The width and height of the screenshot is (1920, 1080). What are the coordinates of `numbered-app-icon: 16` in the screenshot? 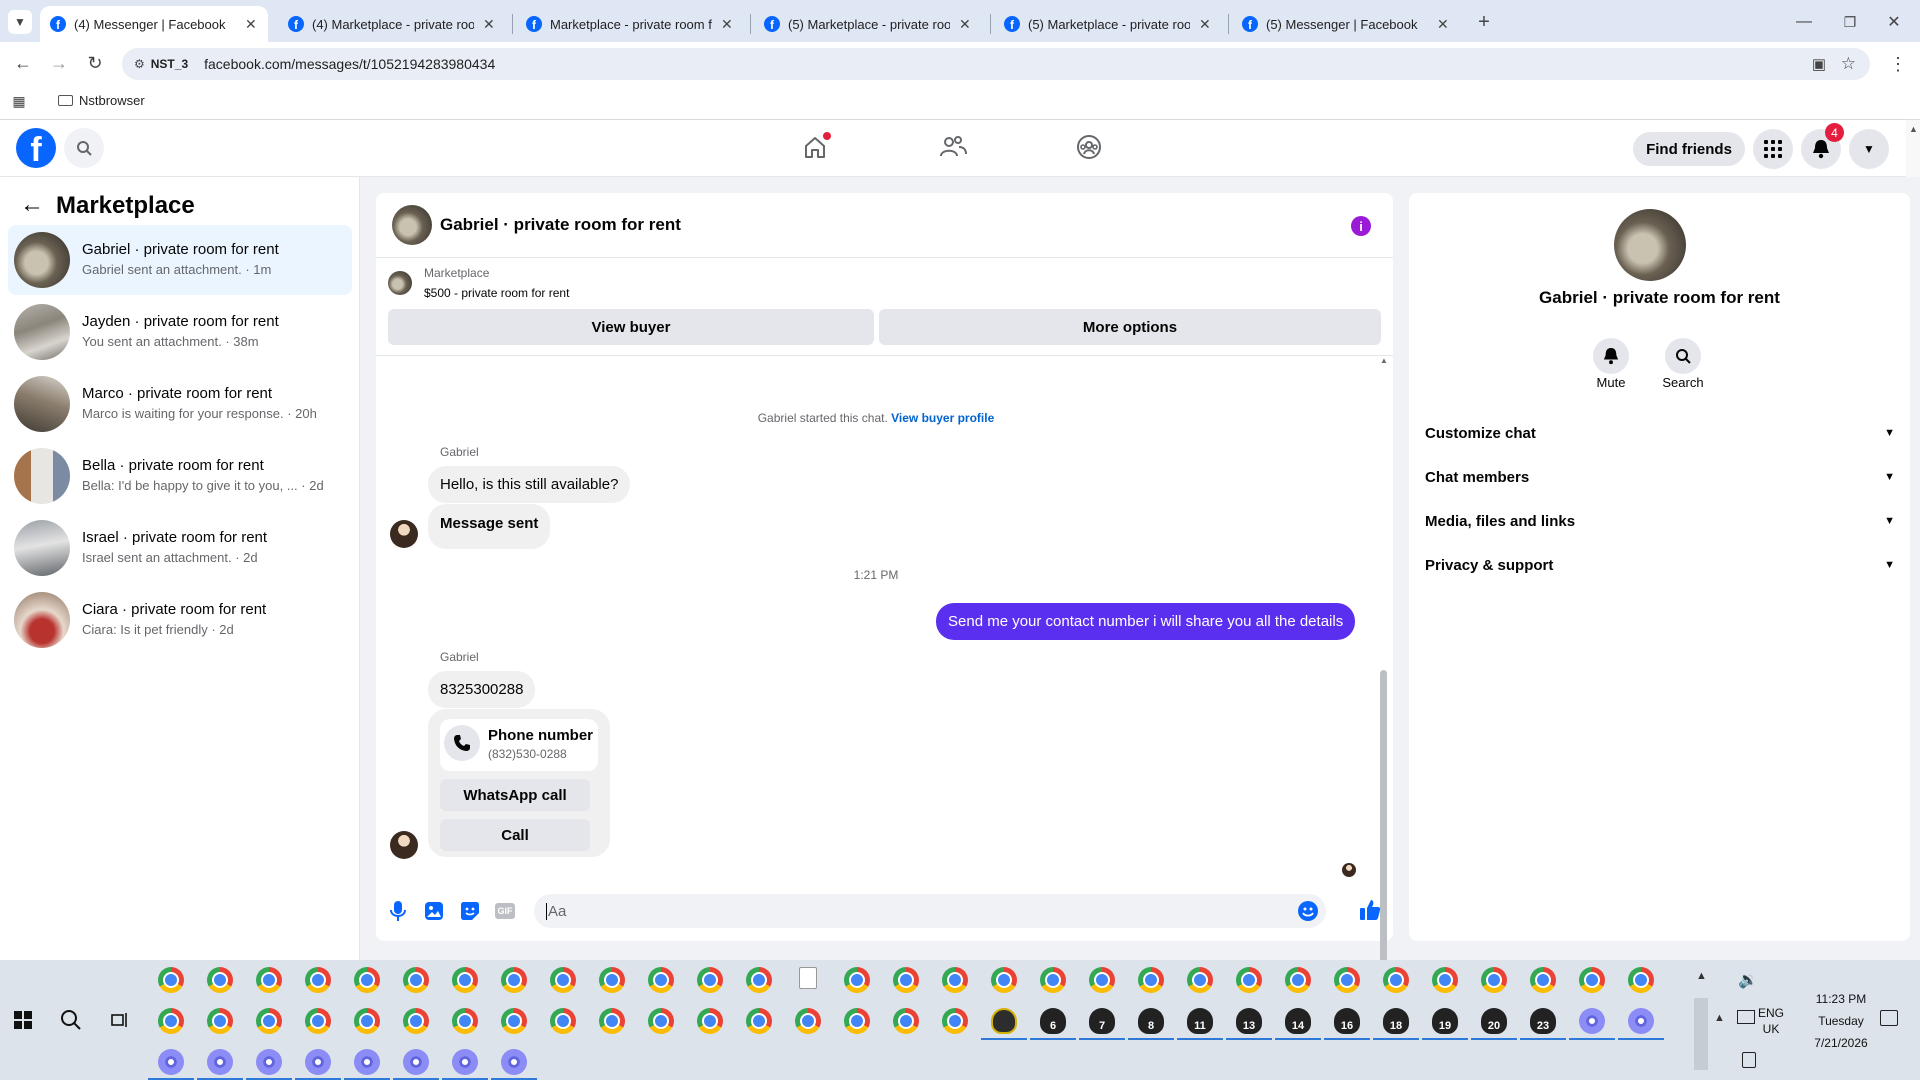 It's located at (1347, 1021).